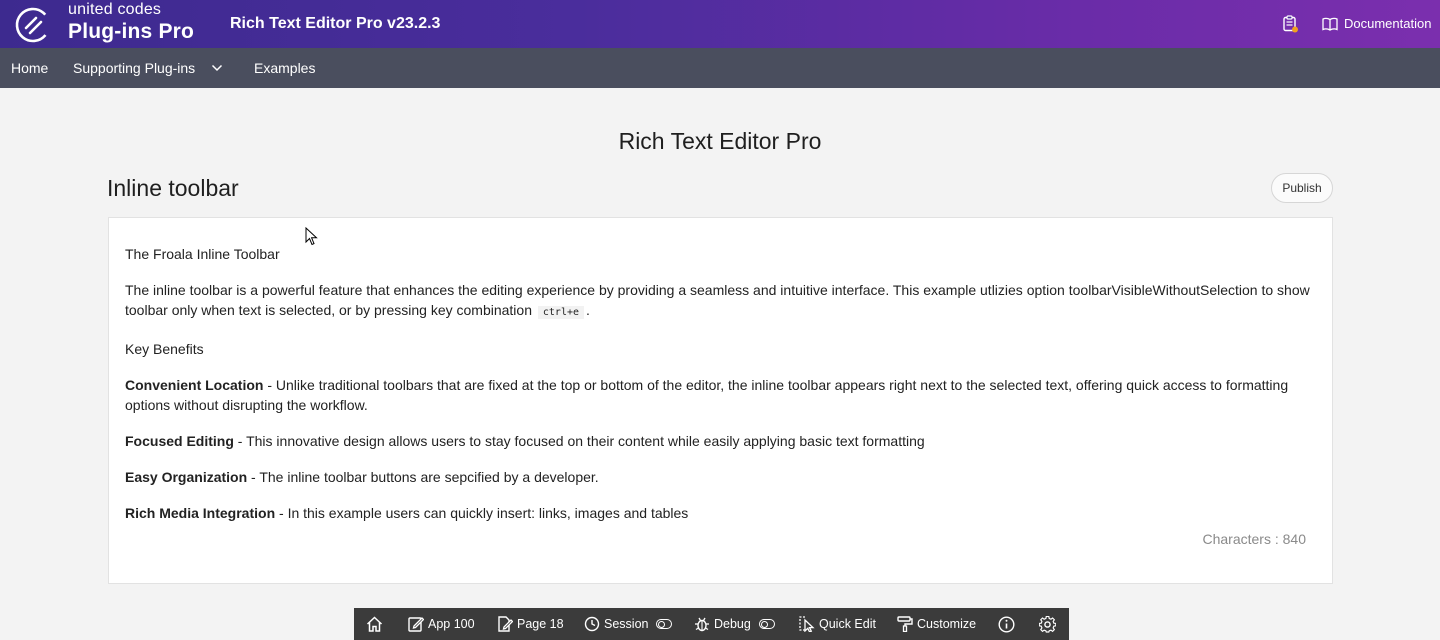 This screenshot has width=1440, height=640. What do you see at coordinates (179, 441) in the screenshot?
I see `benefit-title: Focused Editing` at bounding box center [179, 441].